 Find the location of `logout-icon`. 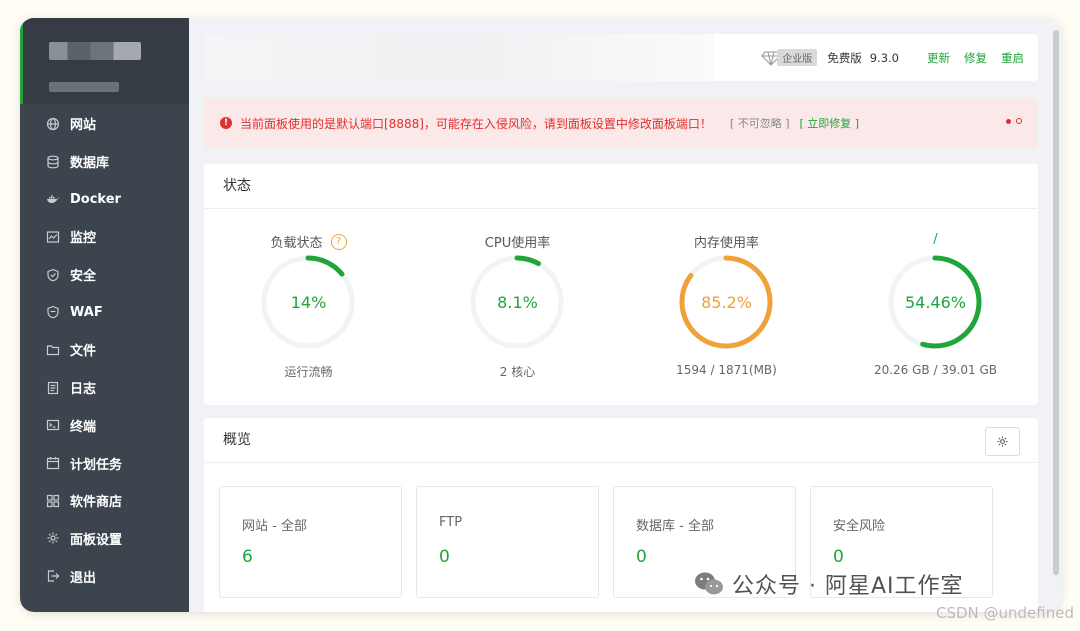

logout-icon is located at coordinates (53, 576).